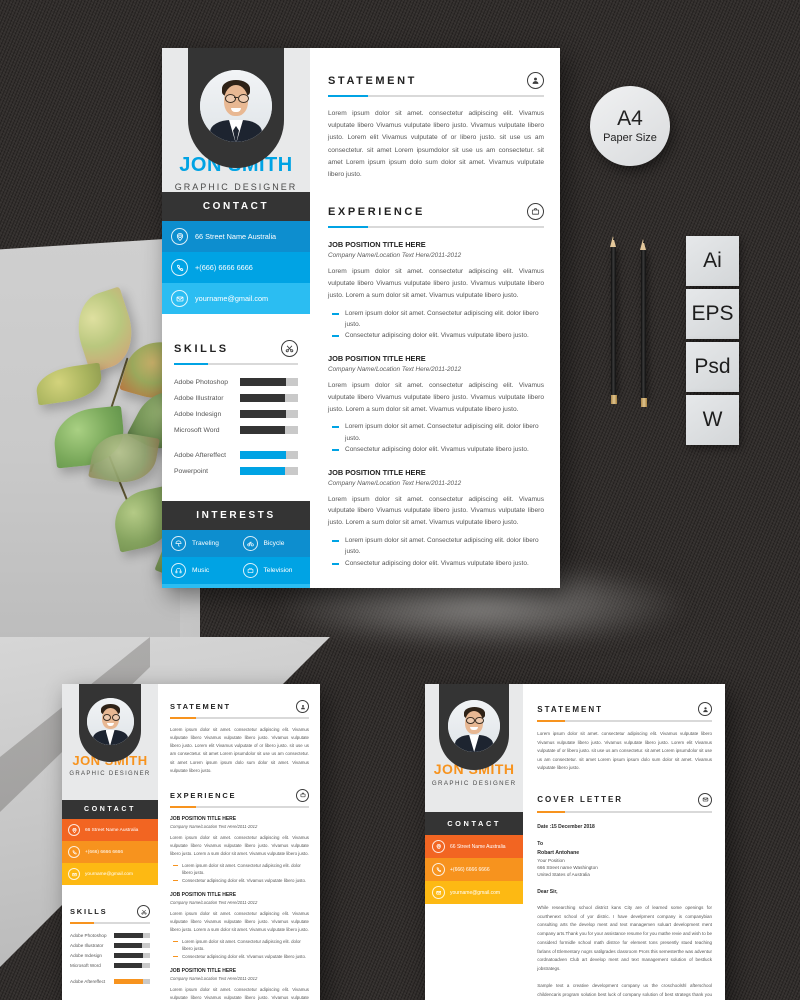 This screenshot has height=1000, width=800. Describe the element at coordinates (275, 586) in the screenshot. I see `interest-item: Football` at that location.